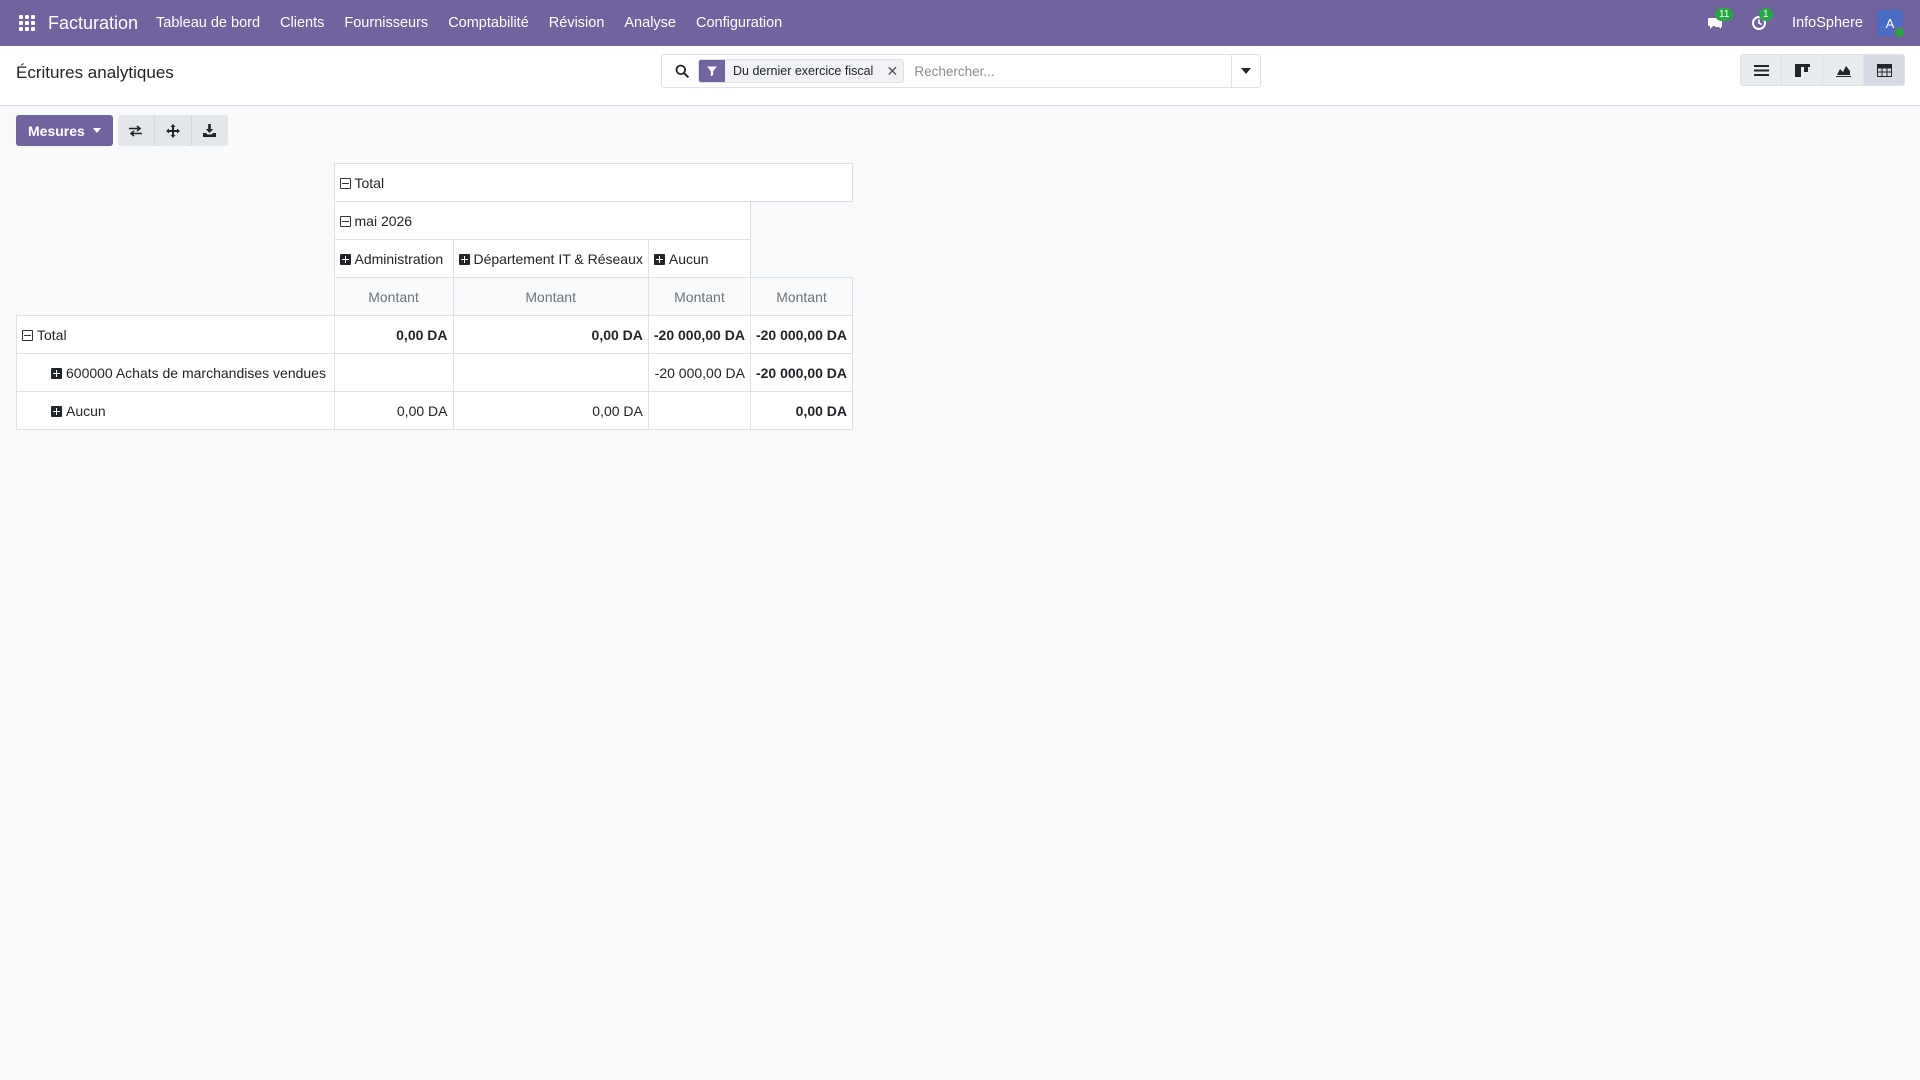 This screenshot has width=1920, height=1080. I want to click on search-bar: Du dernier exercice fiscal ✕, so click(961, 71).